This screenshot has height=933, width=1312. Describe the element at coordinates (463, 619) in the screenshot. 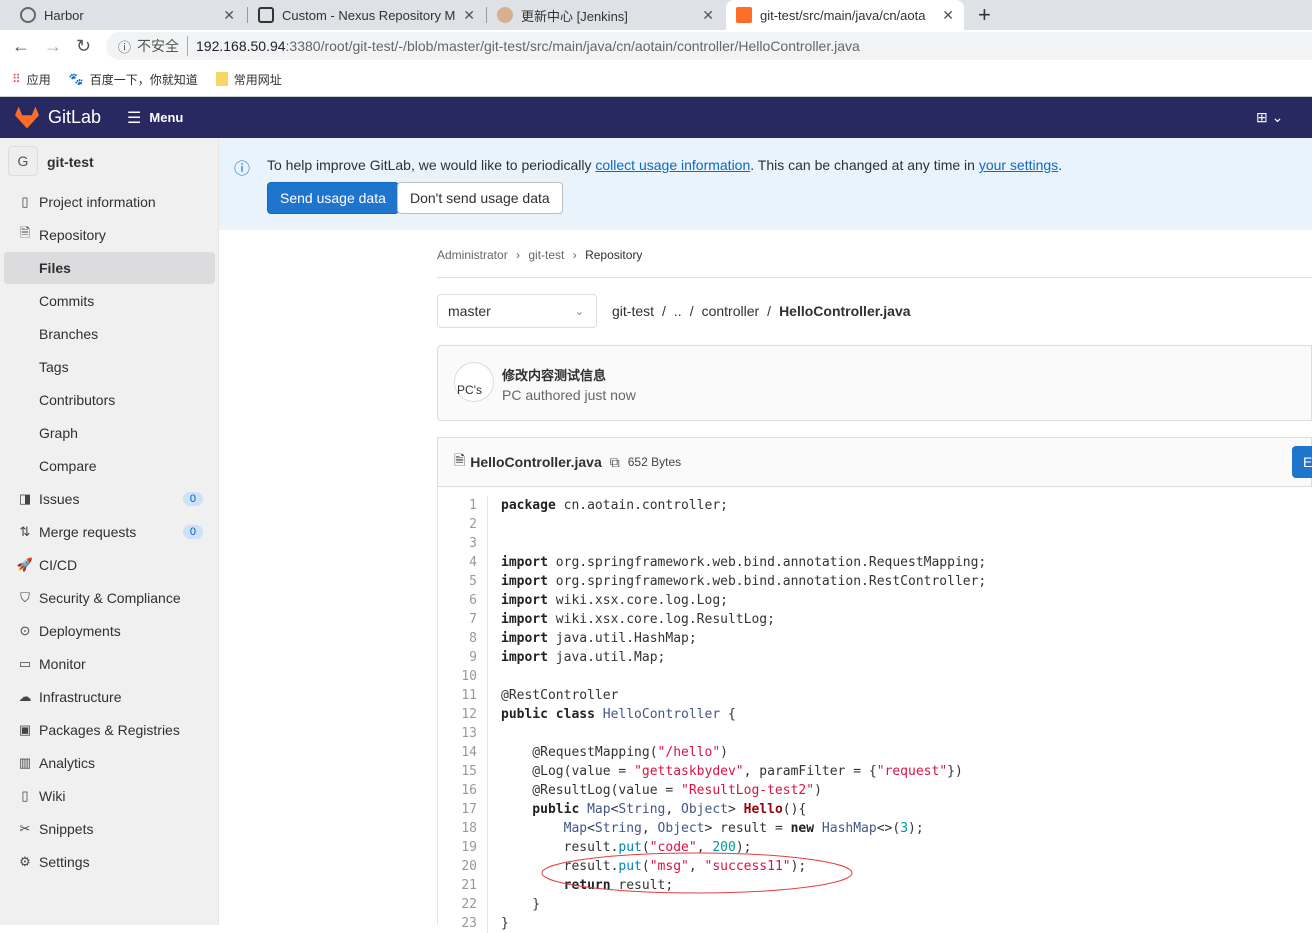

I see `line-number: 7` at that location.